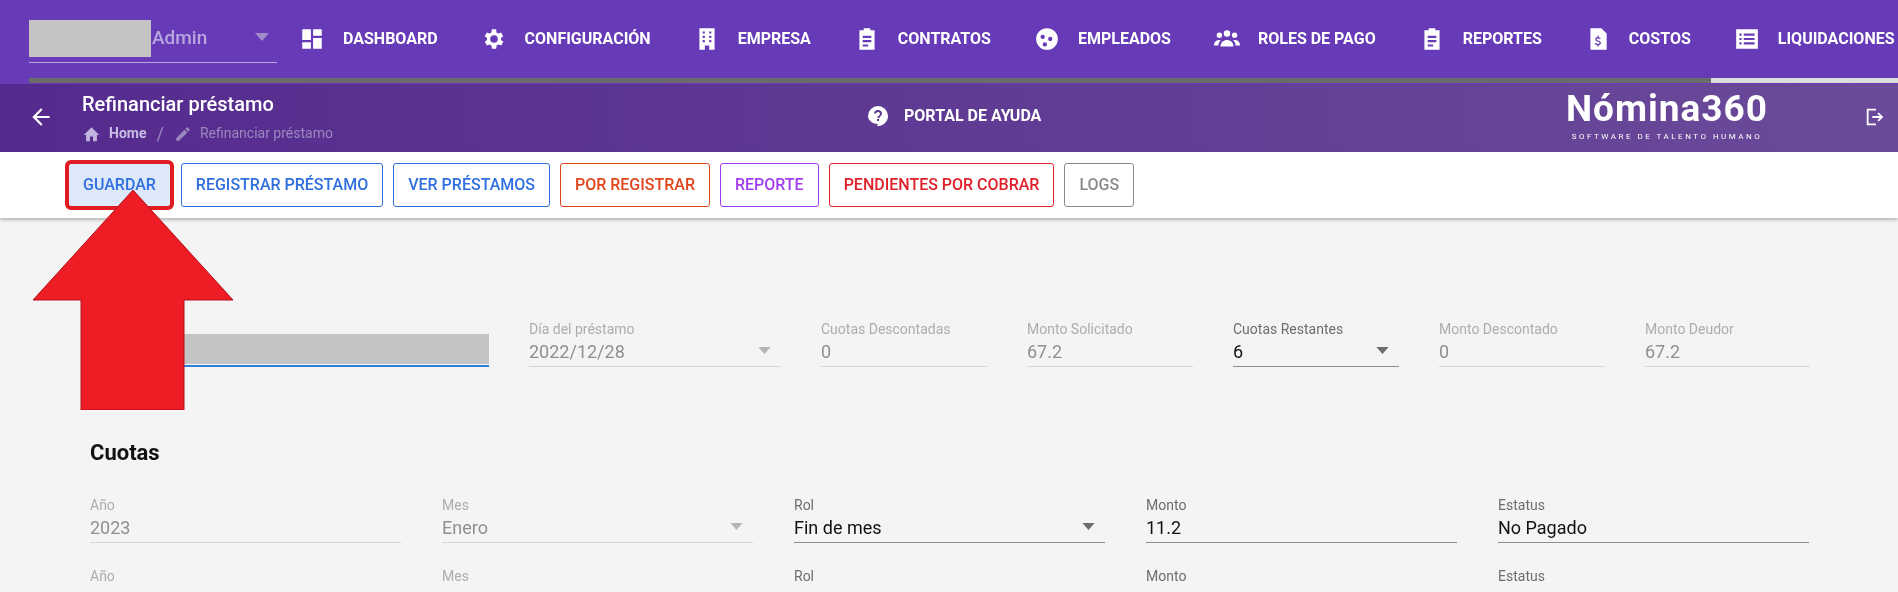 Image resolution: width=1898 pixels, height=592 pixels. What do you see at coordinates (1301, 519) in the screenshot?
I see `input-field: Monto 11.2` at bounding box center [1301, 519].